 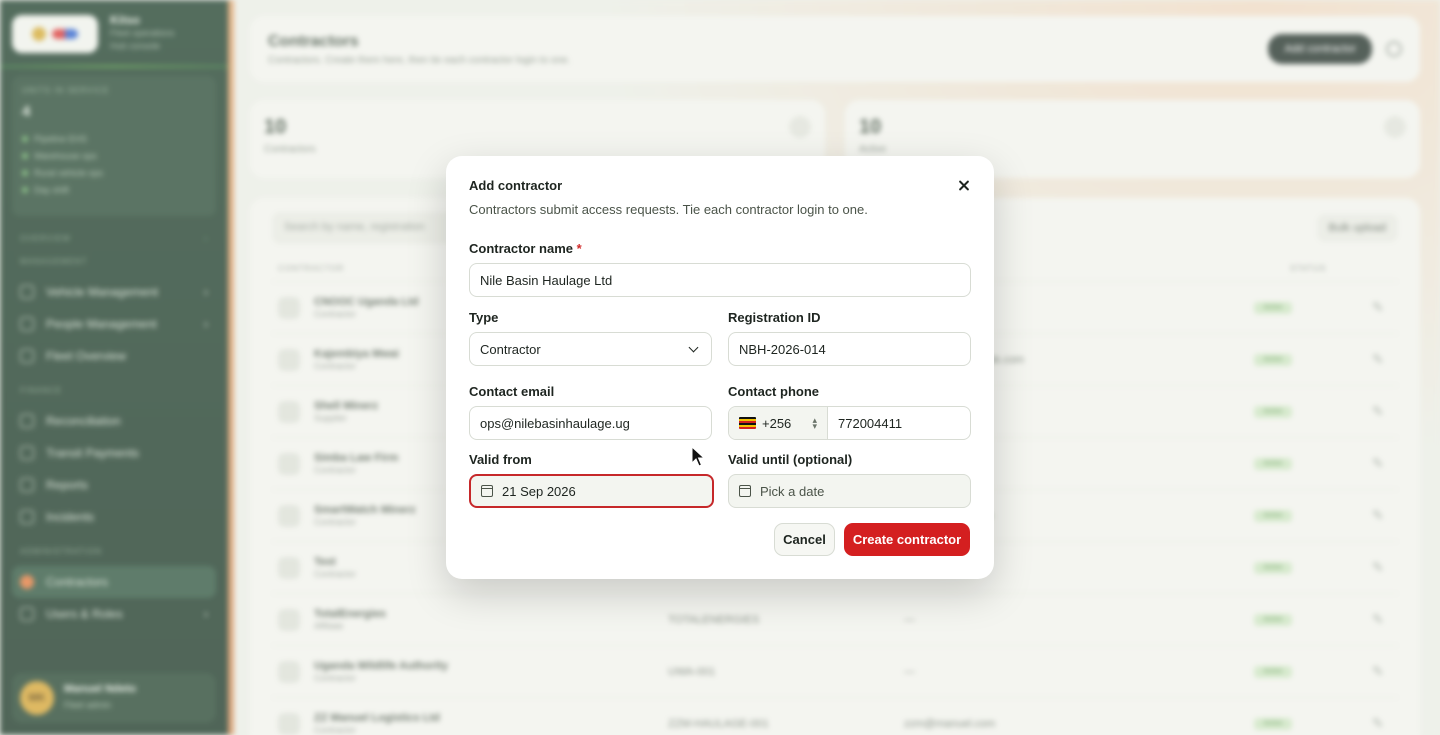 What do you see at coordinates (525, 248) in the screenshot?
I see `contractor-name-label: Contractor name *` at bounding box center [525, 248].